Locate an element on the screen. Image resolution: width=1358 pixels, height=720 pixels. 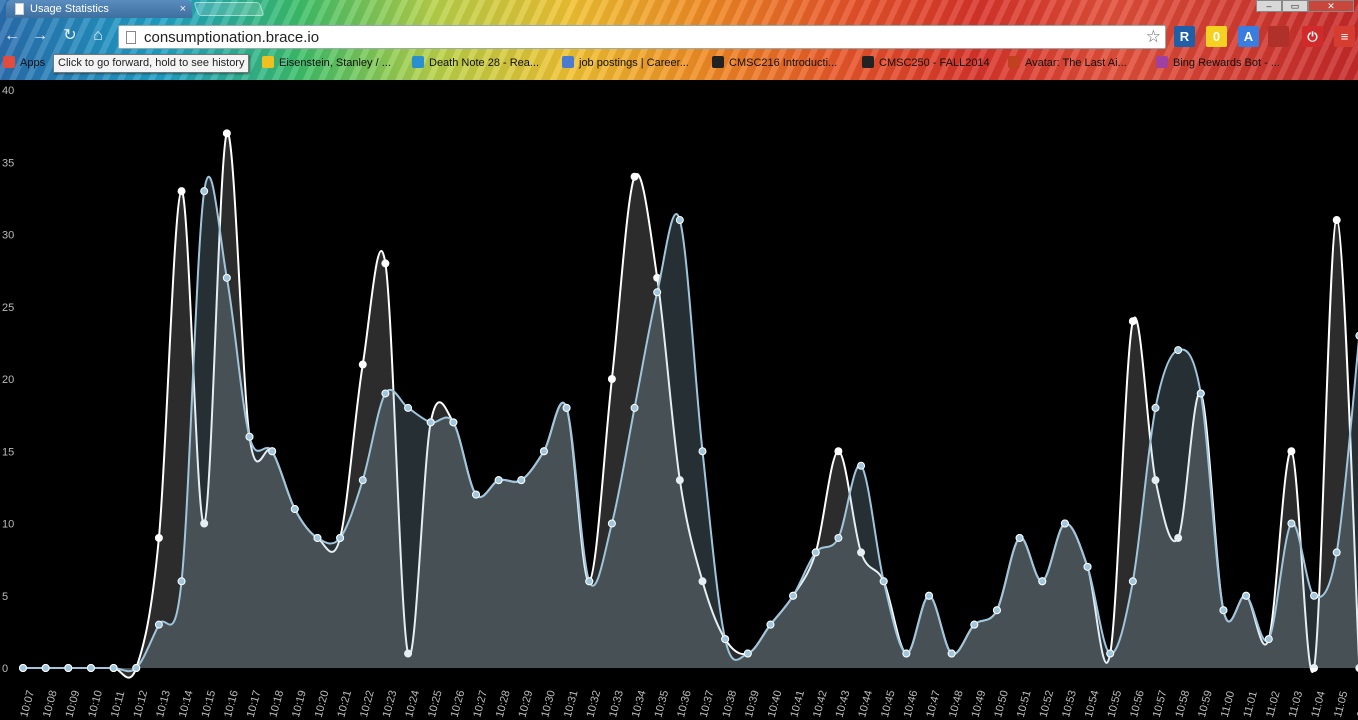
reload-icon: ↻ is located at coordinates (70, 36).